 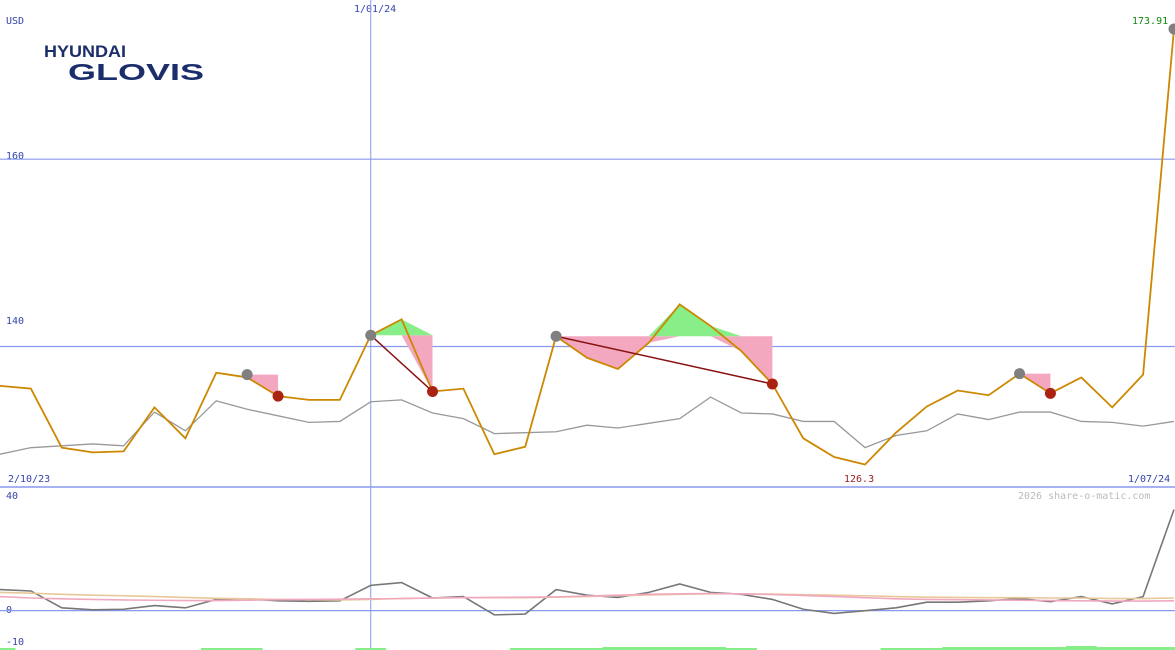 What do you see at coordinates (15, 321) in the screenshot?
I see `ytick-label-140: 140` at bounding box center [15, 321].